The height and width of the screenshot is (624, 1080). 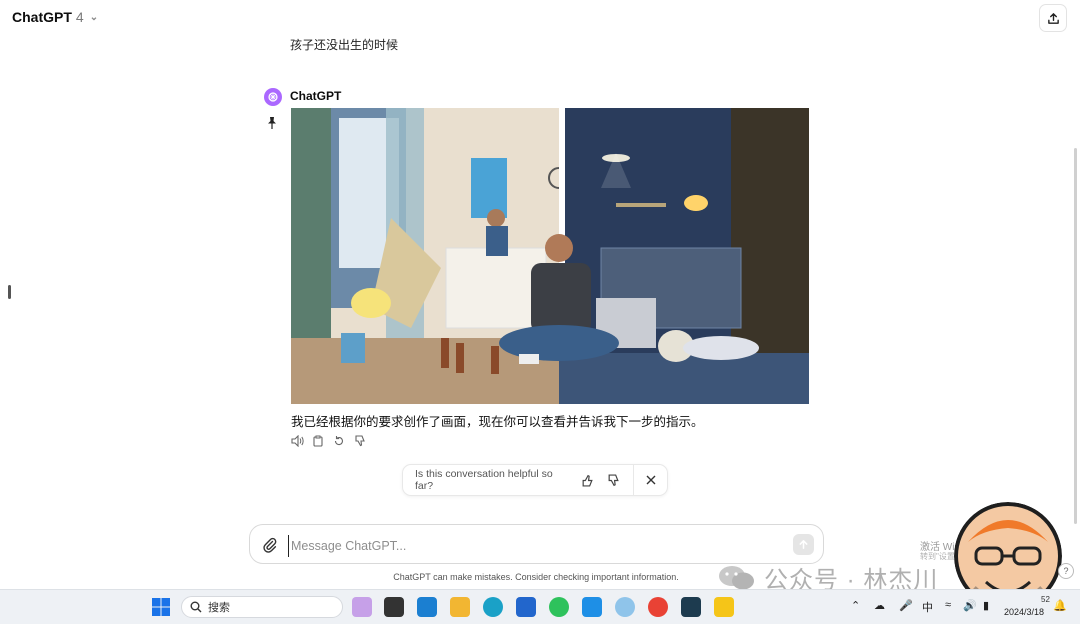 What do you see at coordinates (587, 480) in the screenshot?
I see `thumbs-up-icon` at bounding box center [587, 480].